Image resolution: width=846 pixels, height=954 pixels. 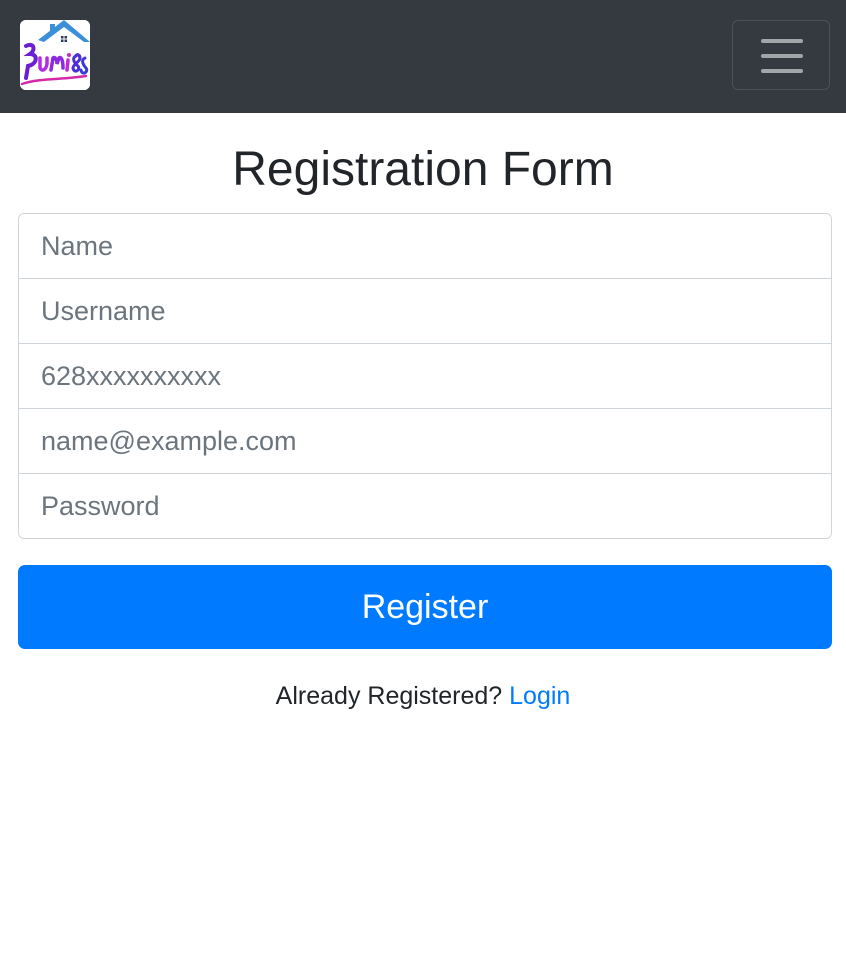 What do you see at coordinates (389, 696) in the screenshot?
I see `already-registered-text: Already Registered?` at bounding box center [389, 696].